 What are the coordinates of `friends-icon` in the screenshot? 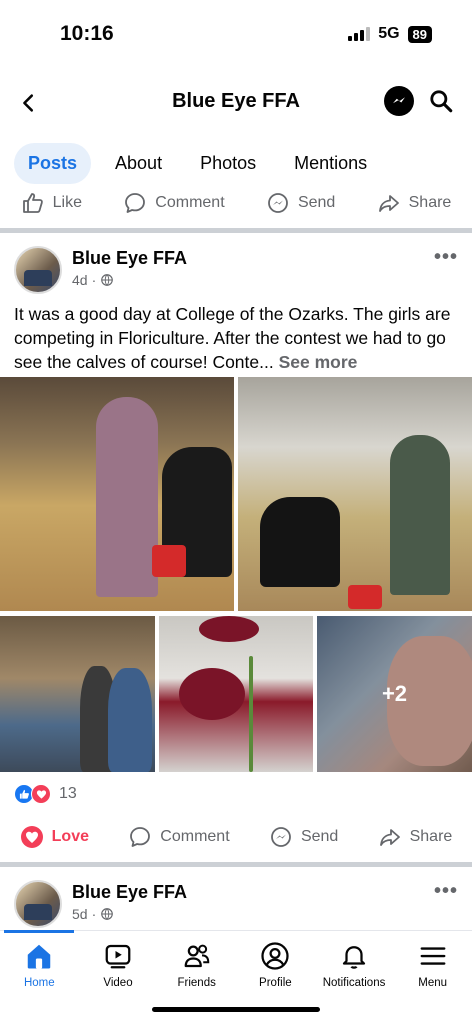 It's located at (196, 956).